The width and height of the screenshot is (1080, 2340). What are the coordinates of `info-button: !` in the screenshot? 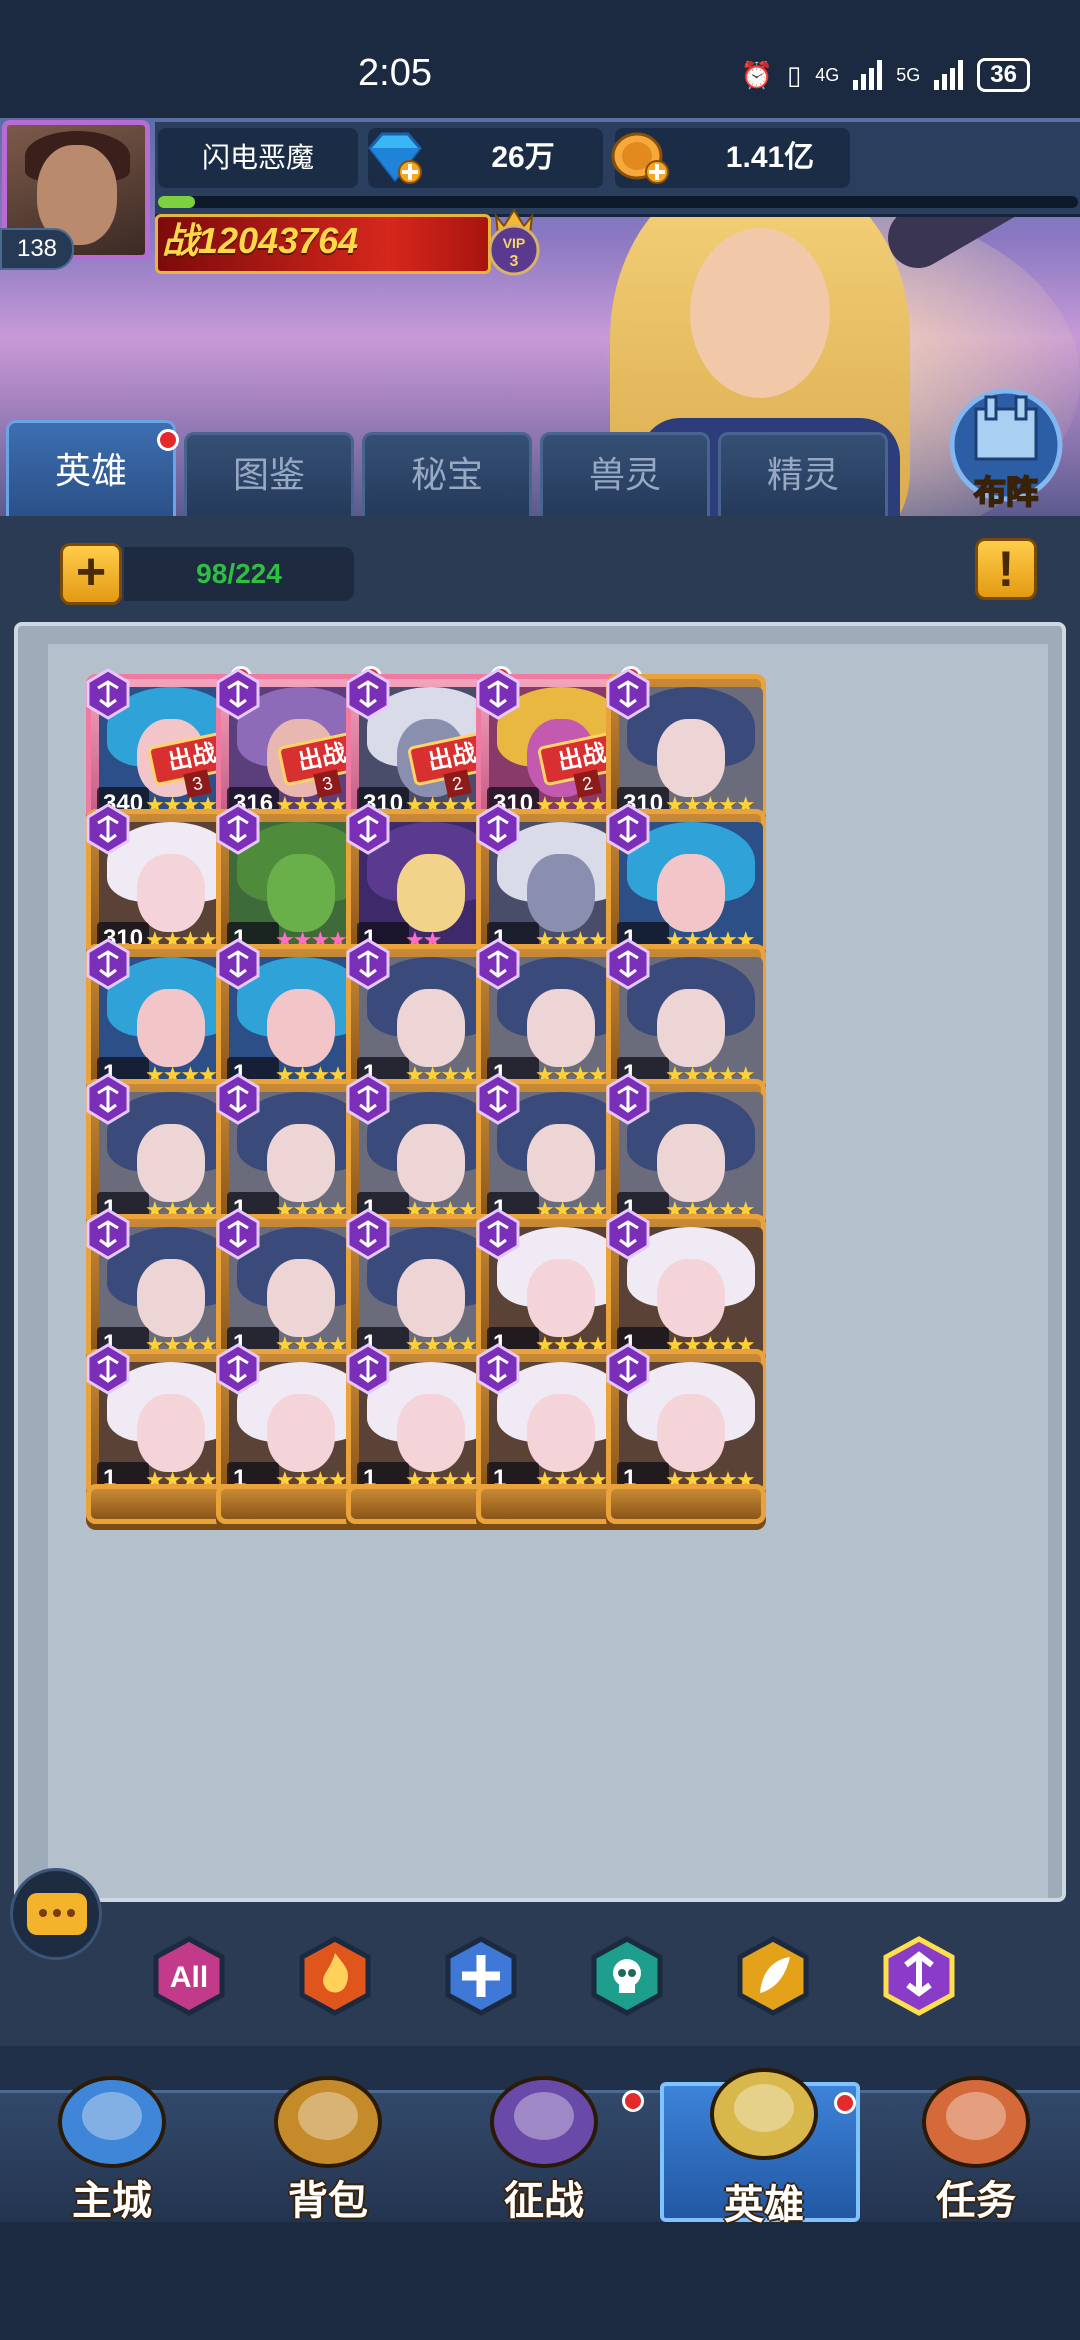 It's located at (1006, 569).